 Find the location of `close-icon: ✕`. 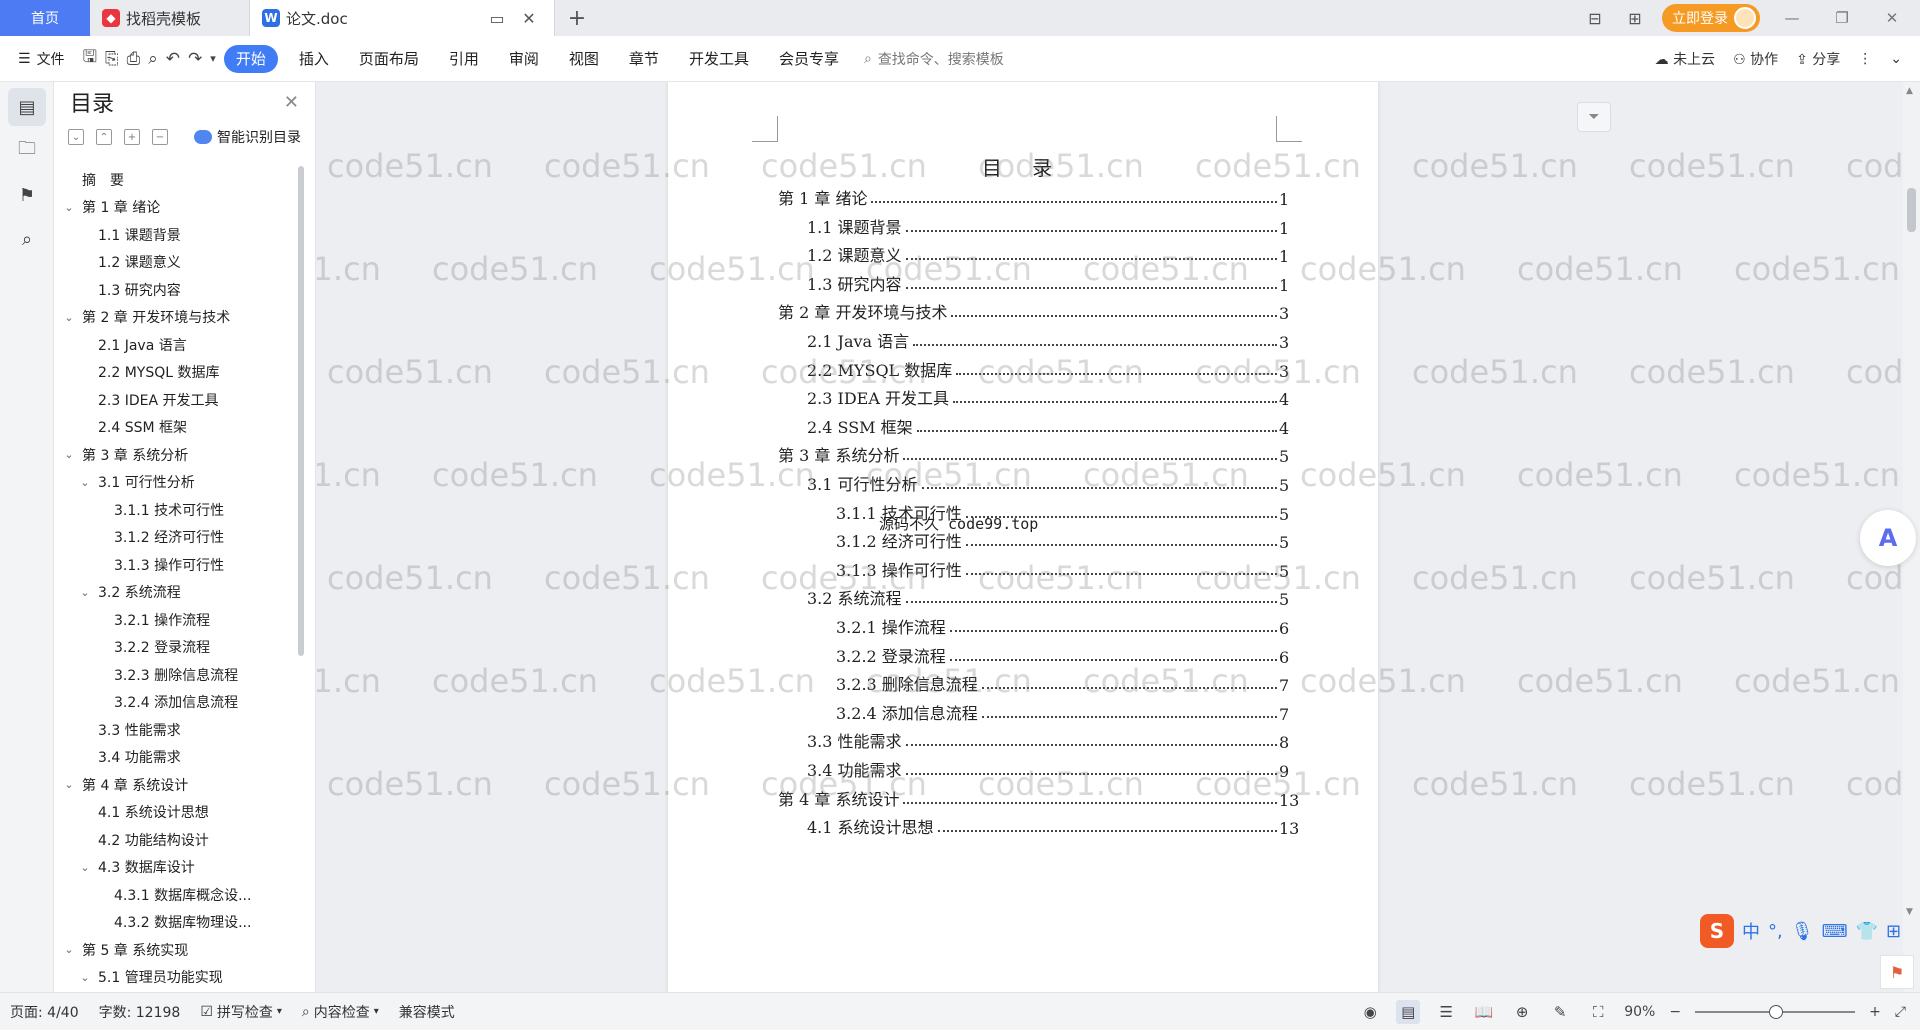

close-icon: ✕ is located at coordinates (291, 102).